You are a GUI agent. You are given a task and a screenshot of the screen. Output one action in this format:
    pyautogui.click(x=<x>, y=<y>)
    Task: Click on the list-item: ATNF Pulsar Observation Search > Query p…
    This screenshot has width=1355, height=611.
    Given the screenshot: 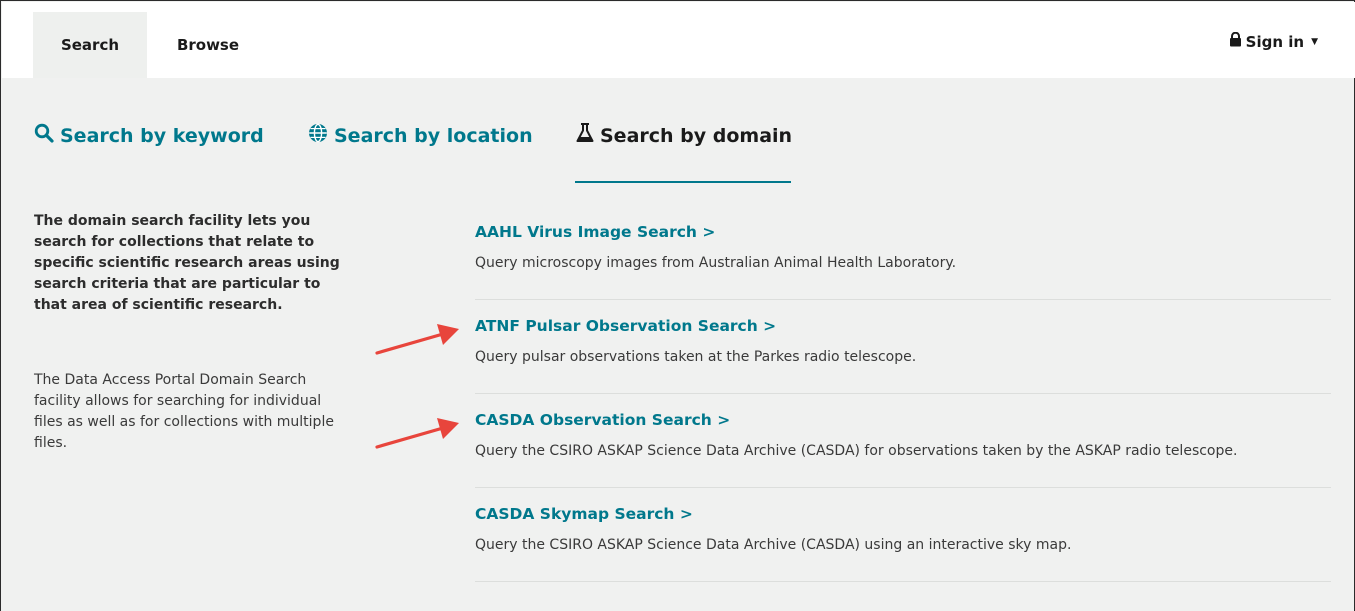 What is the action you would take?
    pyautogui.click(x=903, y=347)
    